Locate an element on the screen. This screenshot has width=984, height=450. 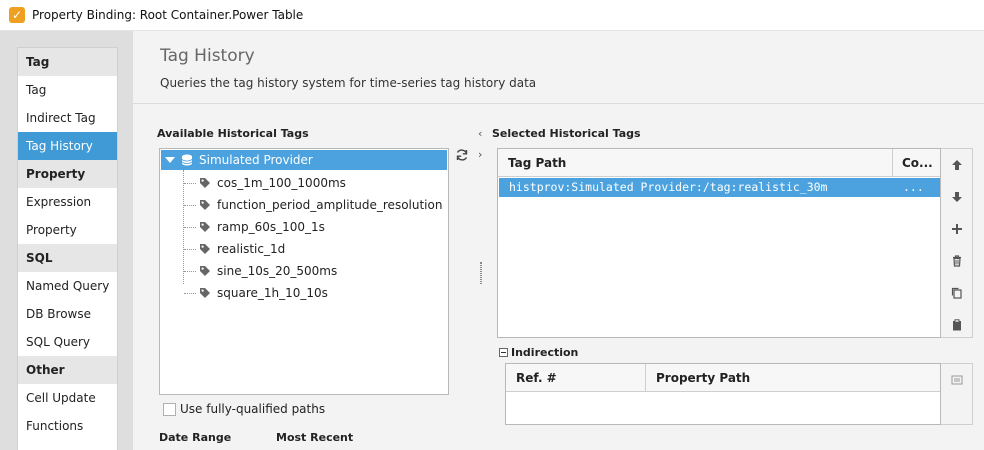
tree-node-label: sine_10s_20_500ms is located at coordinates (277, 271).